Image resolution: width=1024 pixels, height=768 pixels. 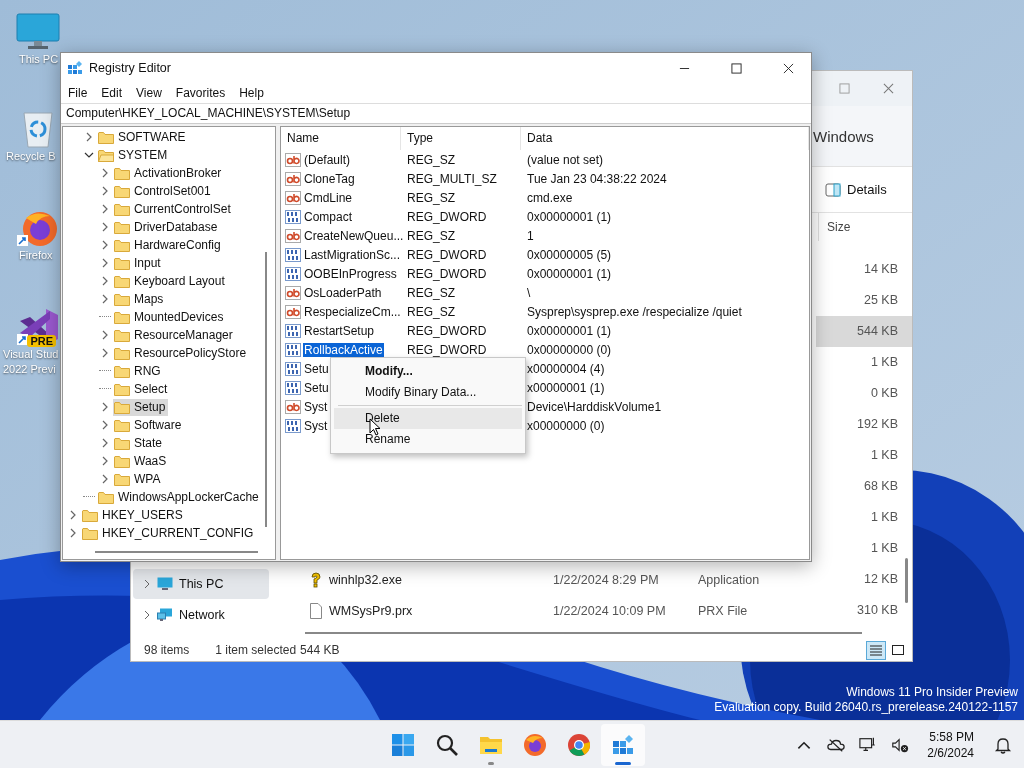 I want to click on tree-item: HKEY_USERS, so click(x=133, y=515).